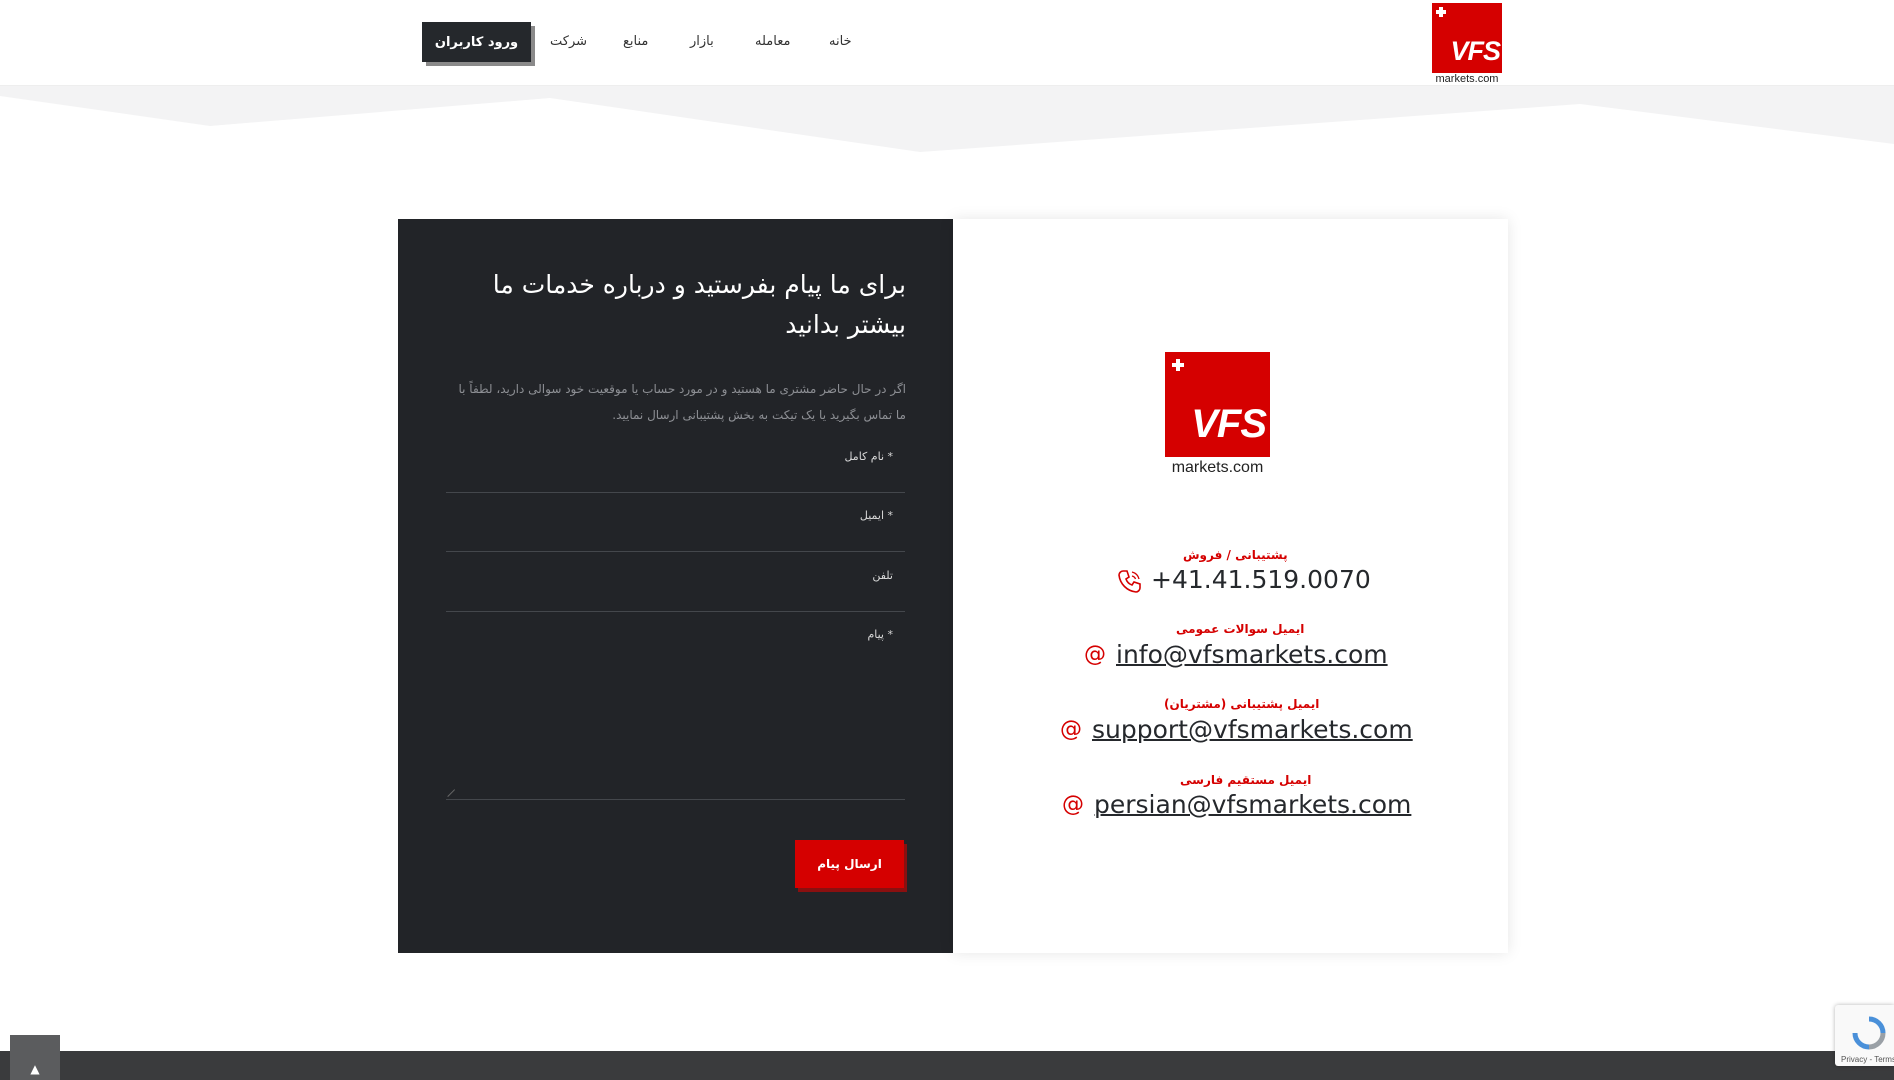 The image size is (1894, 1080). Describe the element at coordinates (876, 515) in the screenshot. I see `email-label: * ایمیل` at that location.